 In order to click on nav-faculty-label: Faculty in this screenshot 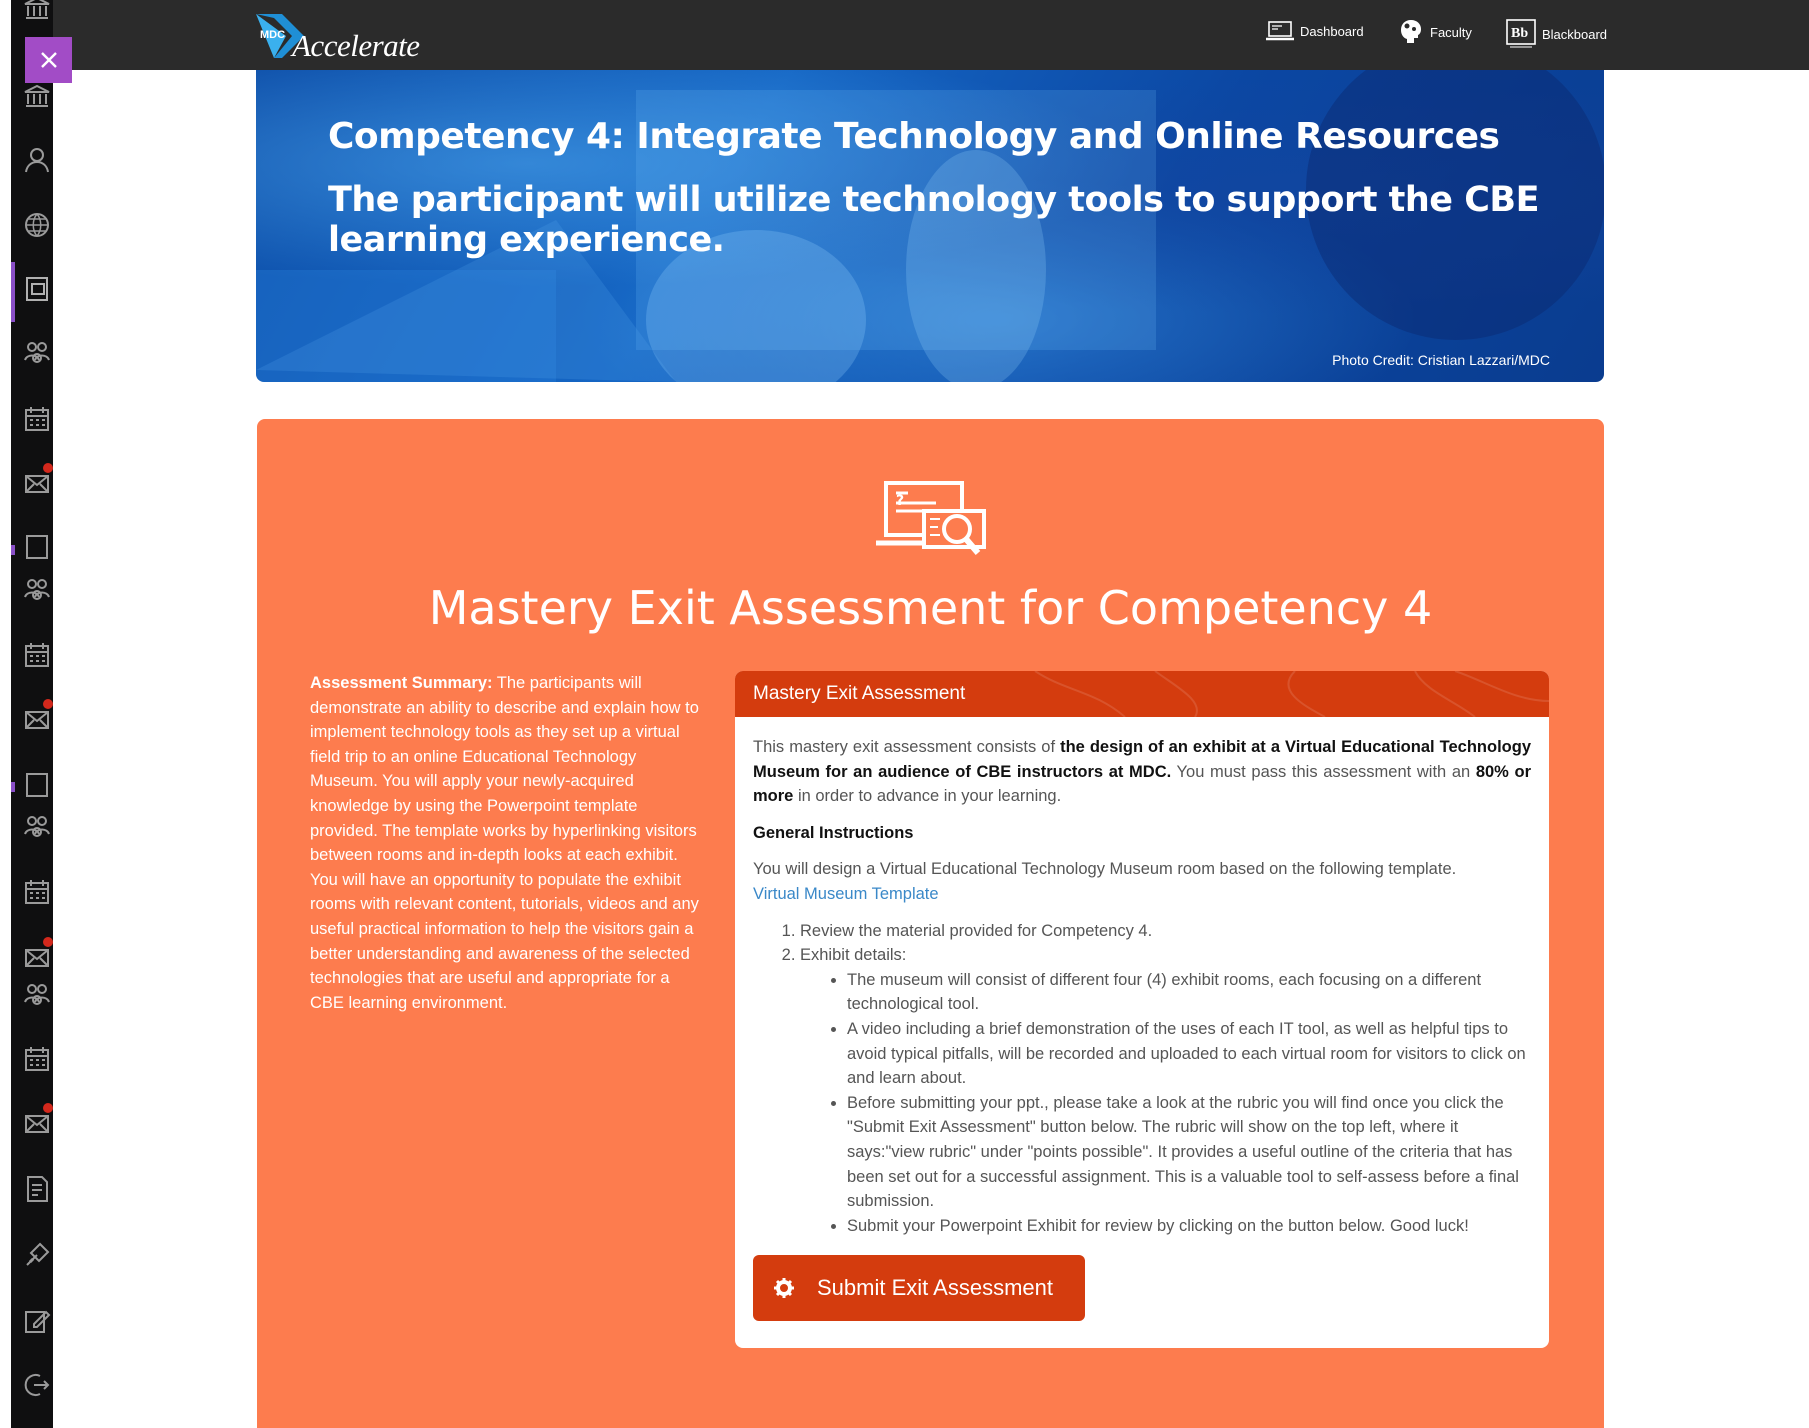, I will do `click(1451, 32)`.